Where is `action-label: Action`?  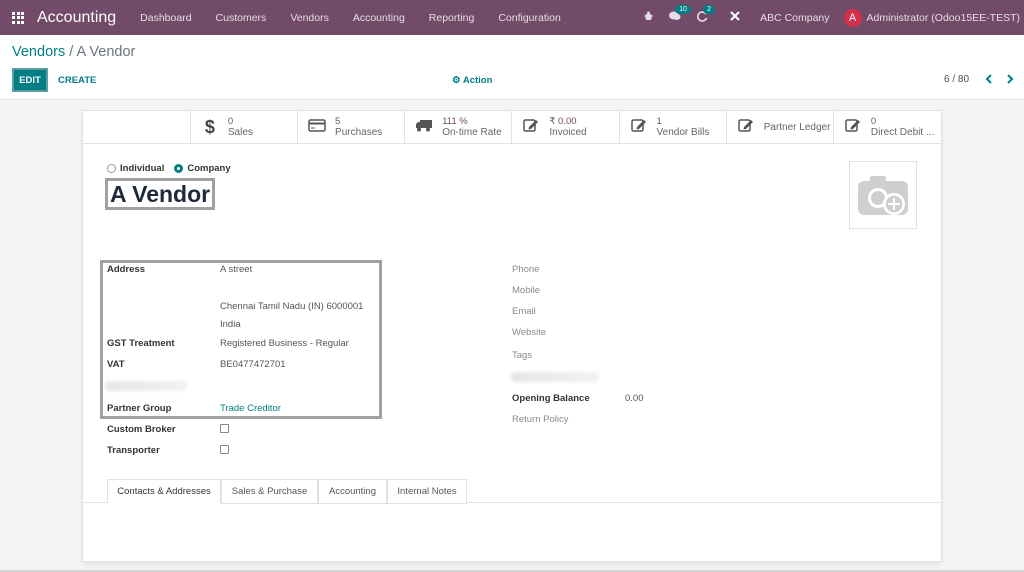 action-label: Action is located at coordinates (477, 80).